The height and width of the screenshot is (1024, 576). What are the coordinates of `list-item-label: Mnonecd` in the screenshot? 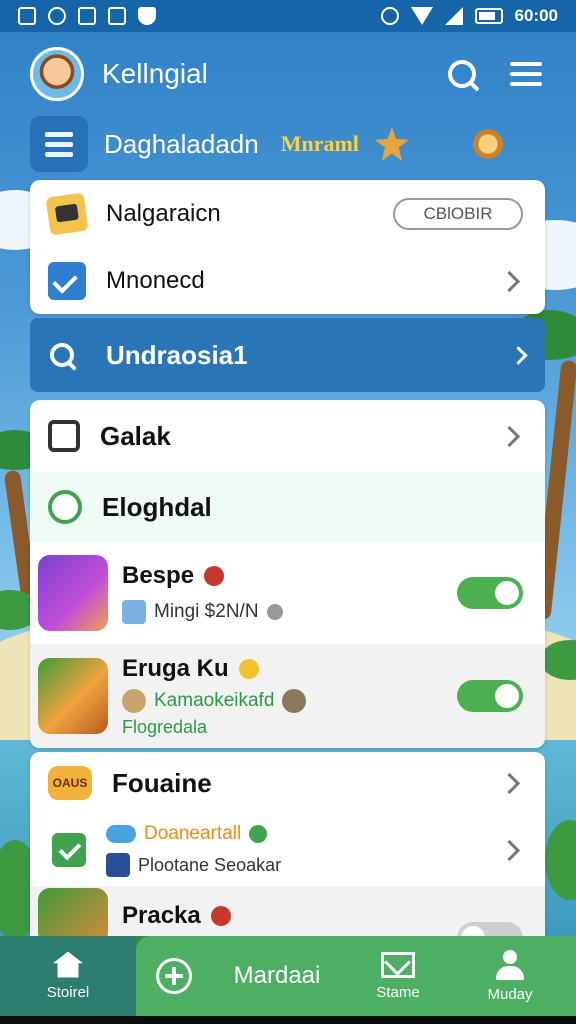 It's located at (155, 280).